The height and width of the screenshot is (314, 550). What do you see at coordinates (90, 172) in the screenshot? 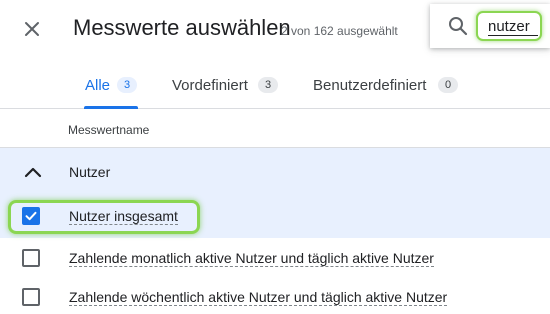
I see `group-label: Nutzer` at bounding box center [90, 172].